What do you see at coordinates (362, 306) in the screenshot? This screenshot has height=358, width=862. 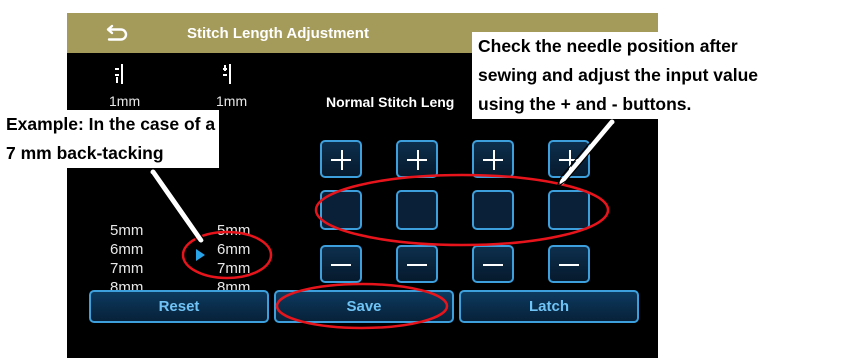 I see `save-highlight` at bounding box center [362, 306].